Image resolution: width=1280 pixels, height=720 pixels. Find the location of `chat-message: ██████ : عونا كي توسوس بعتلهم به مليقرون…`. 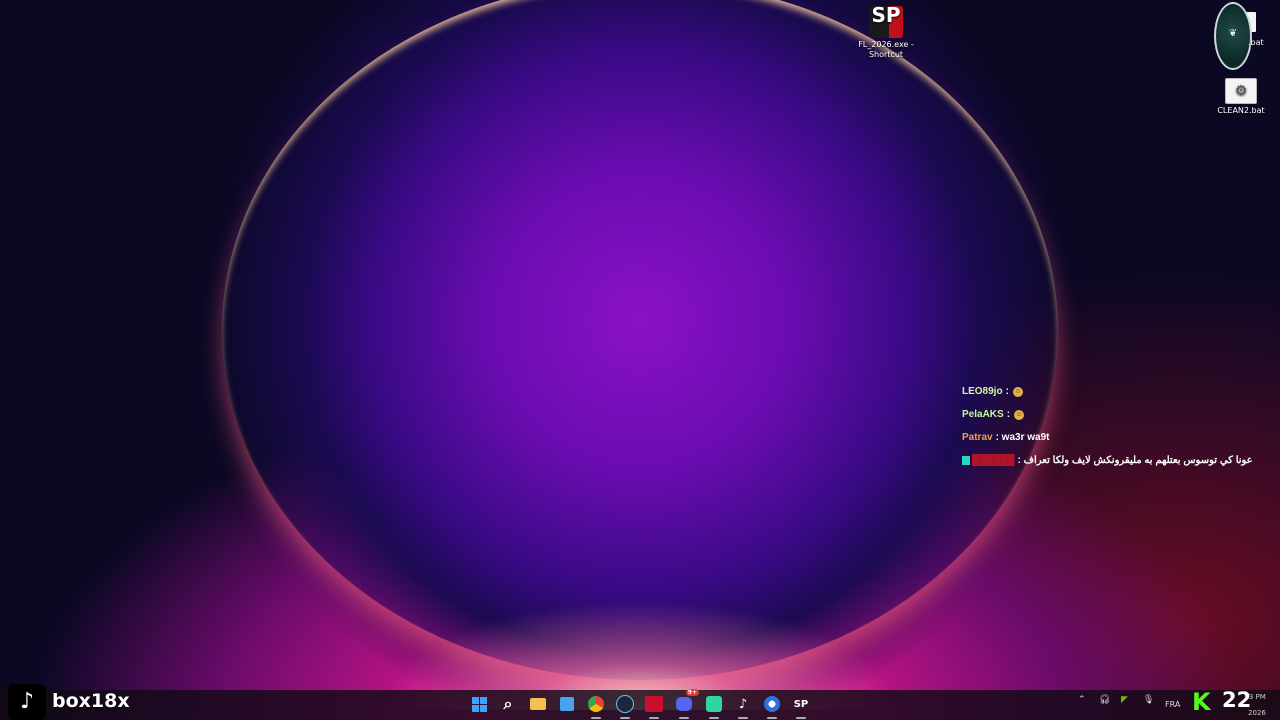

chat-message: ██████ : عونا كي توسوس بعتلهم به مليقرون… is located at coordinates (1107, 460).